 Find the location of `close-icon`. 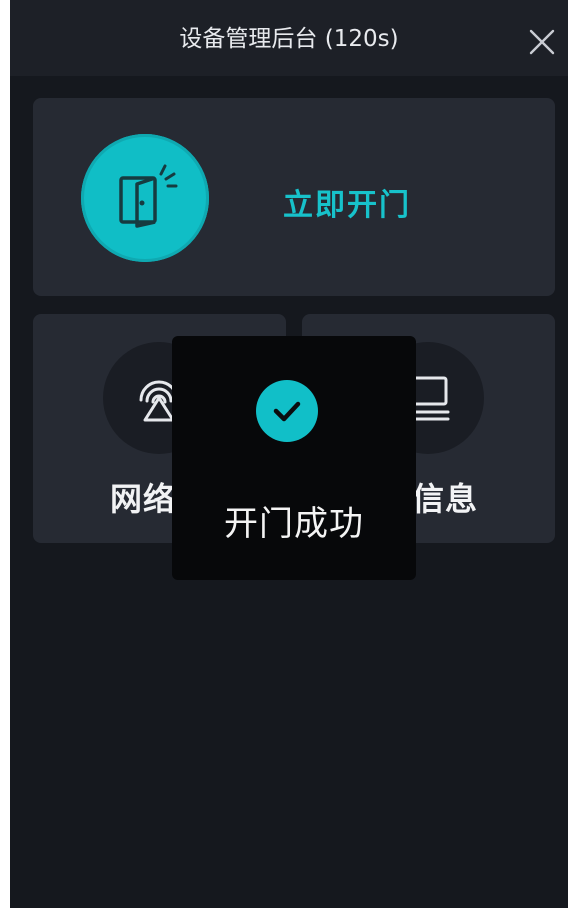

close-icon is located at coordinates (542, 42).